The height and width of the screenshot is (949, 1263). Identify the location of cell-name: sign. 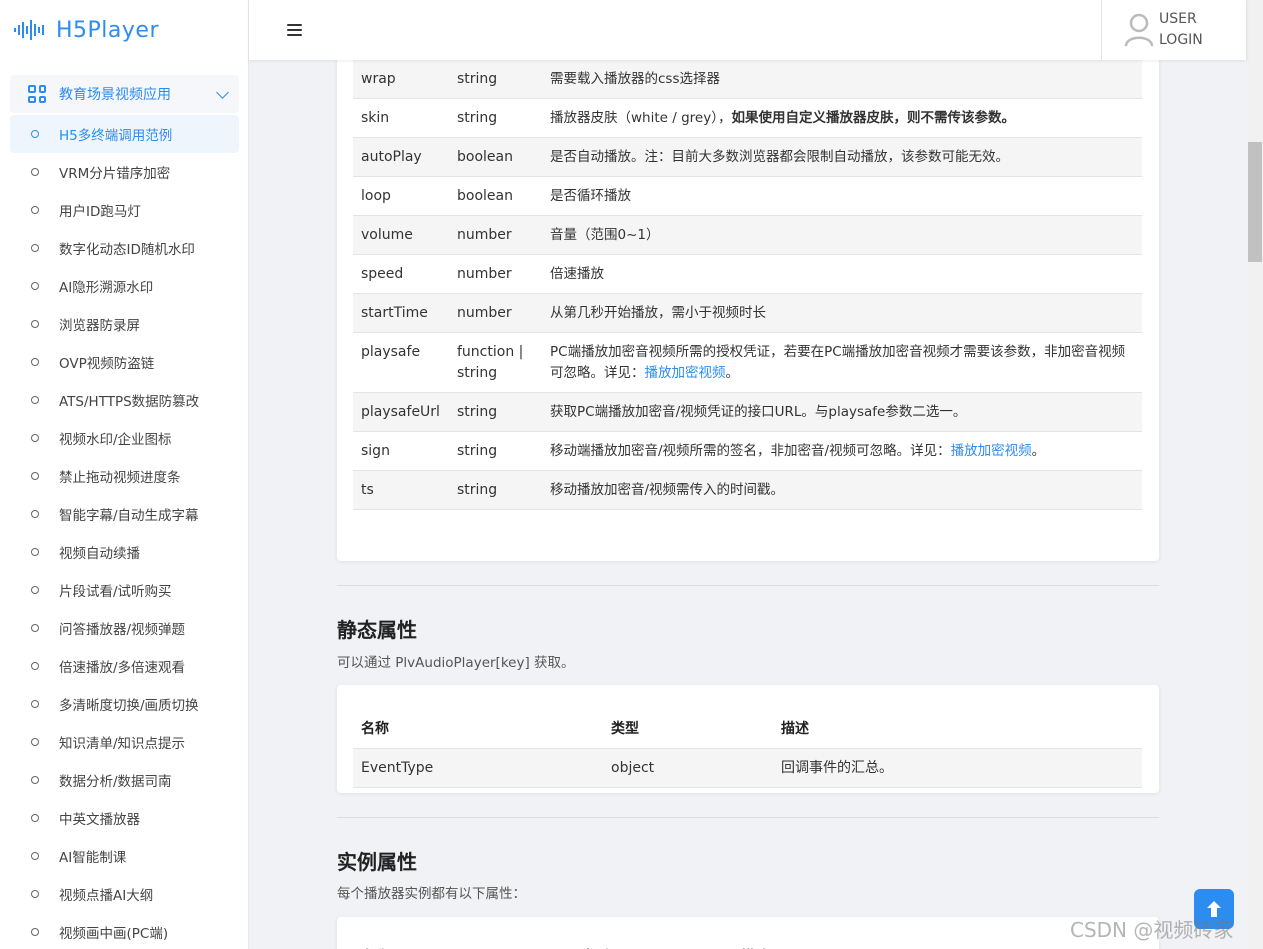
(401, 451).